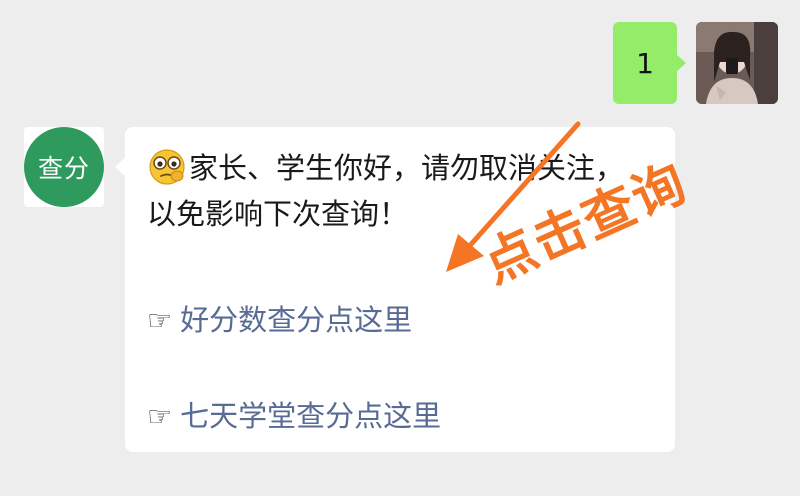 This screenshot has height=496, width=800. I want to click on avatar-label: 查分, so click(63, 168).